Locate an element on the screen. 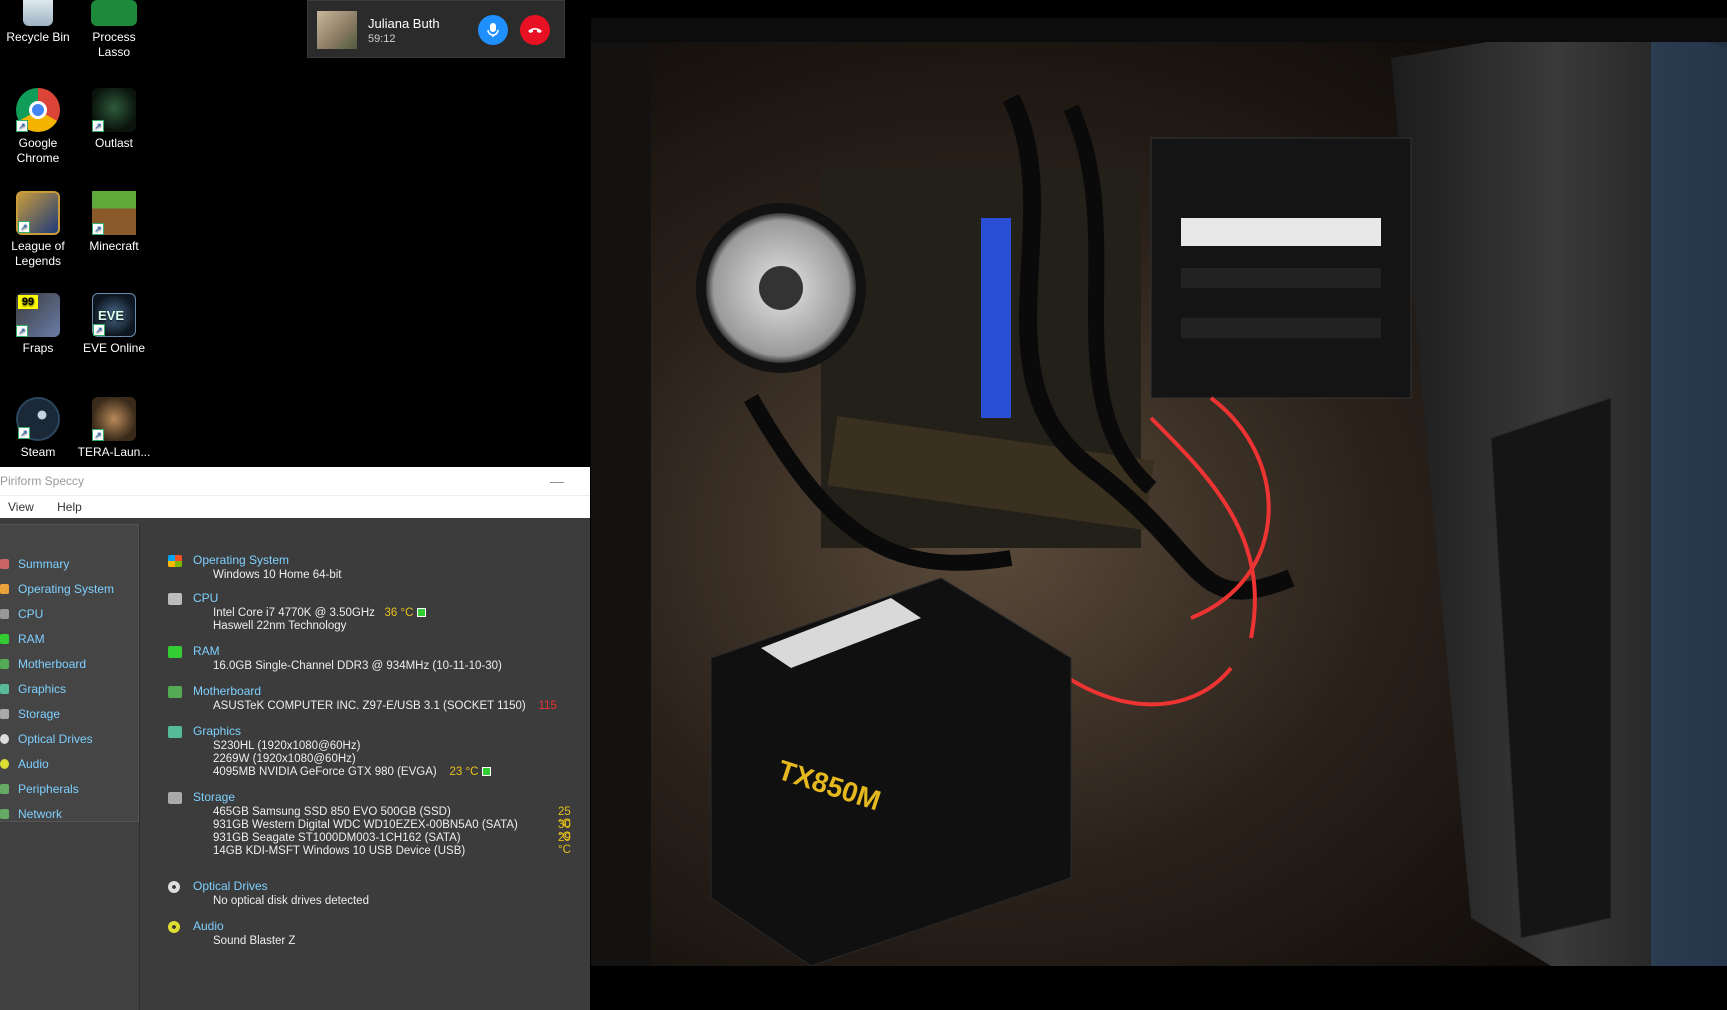 The width and height of the screenshot is (1727, 1010). desktop-icon-league-of-legends: ↗ League of Legends is located at coordinates (38, 230).